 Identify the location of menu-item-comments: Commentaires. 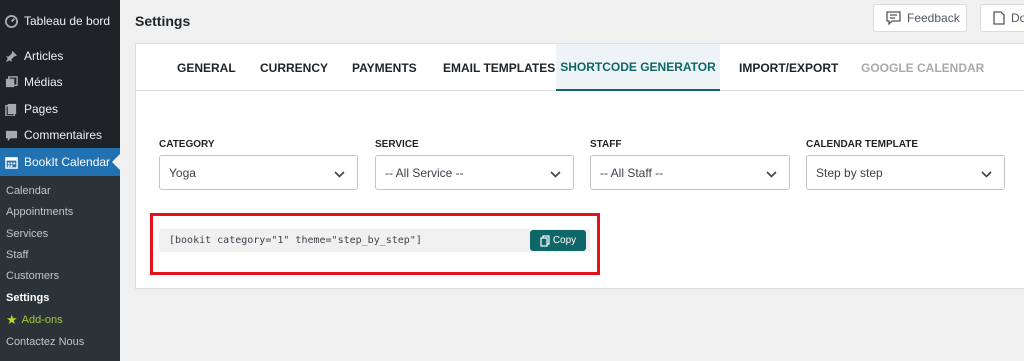
(60, 135).